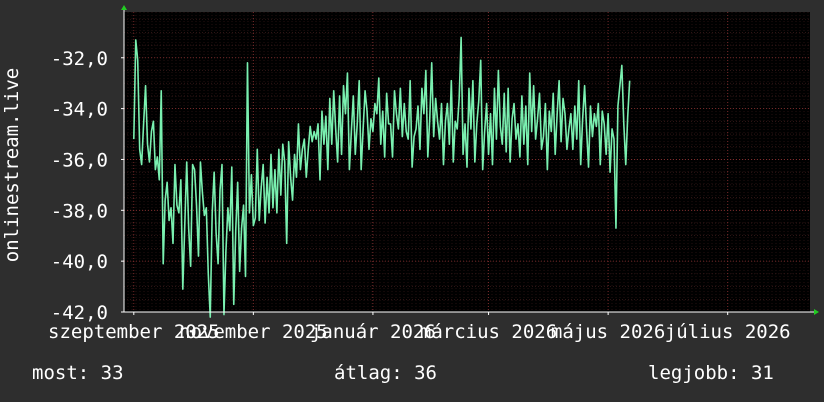 The image size is (824, 402). I want to click on x-tick-label: november 2025, so click(253, 332).